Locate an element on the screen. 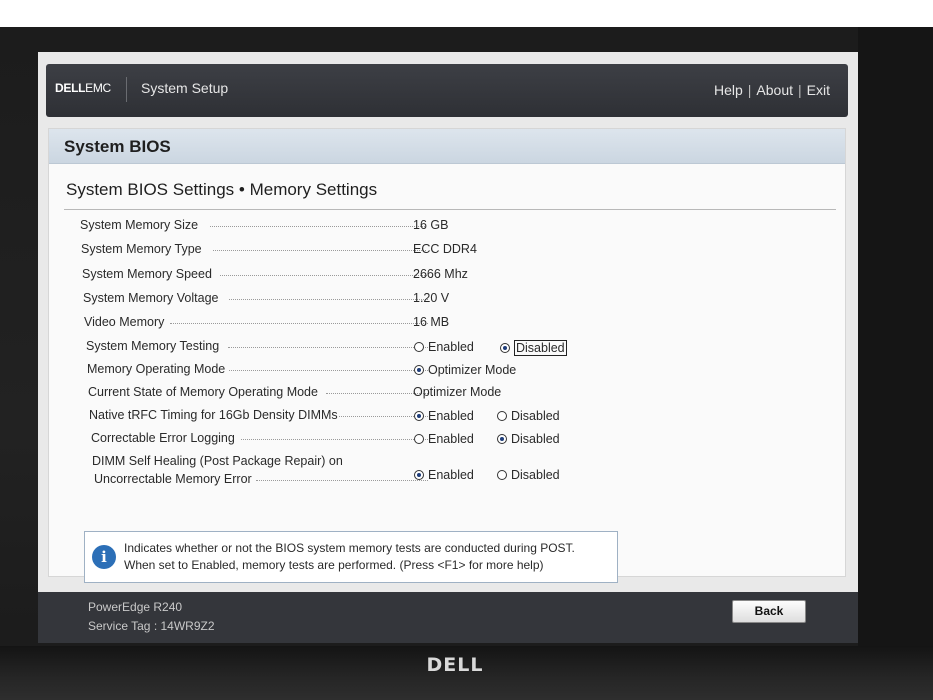 This screenshot has height=700, width=933. monitor-logo: DELL is located at coordinates (455, 665).